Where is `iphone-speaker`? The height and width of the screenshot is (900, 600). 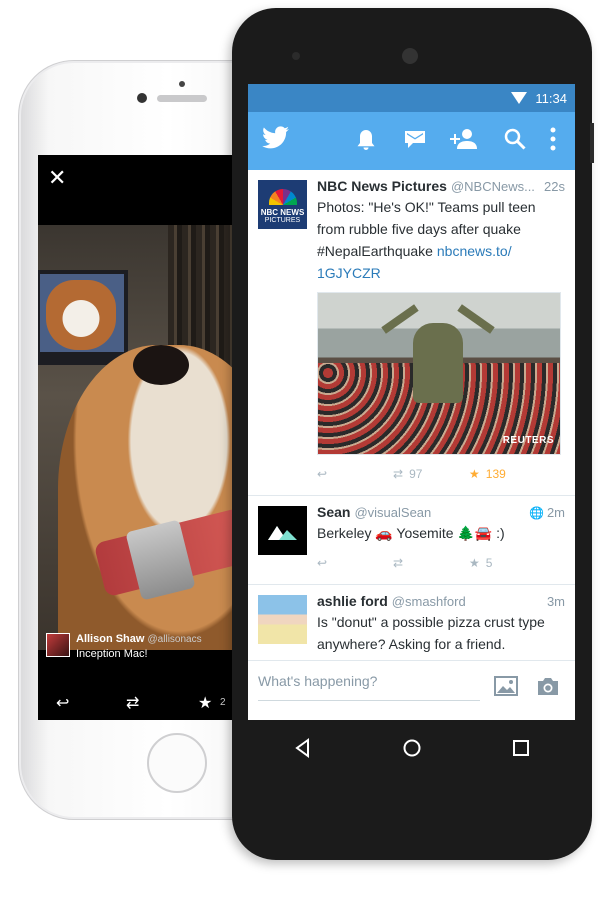 iphone-speaker is located at coordinates (182, 98).